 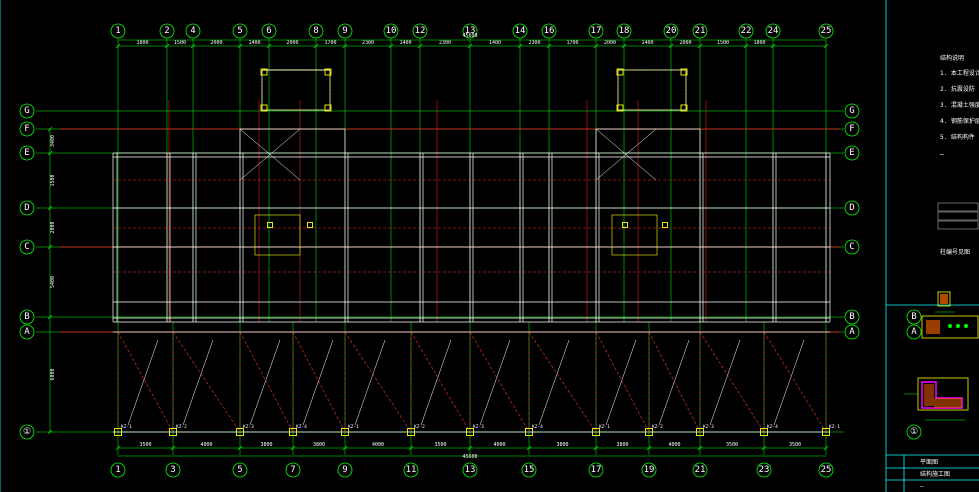 What do you see at coordinates (671, 31) in the screenshot?
I see `axis-bubble-top-label: 20` at bounding box center [671, 31].